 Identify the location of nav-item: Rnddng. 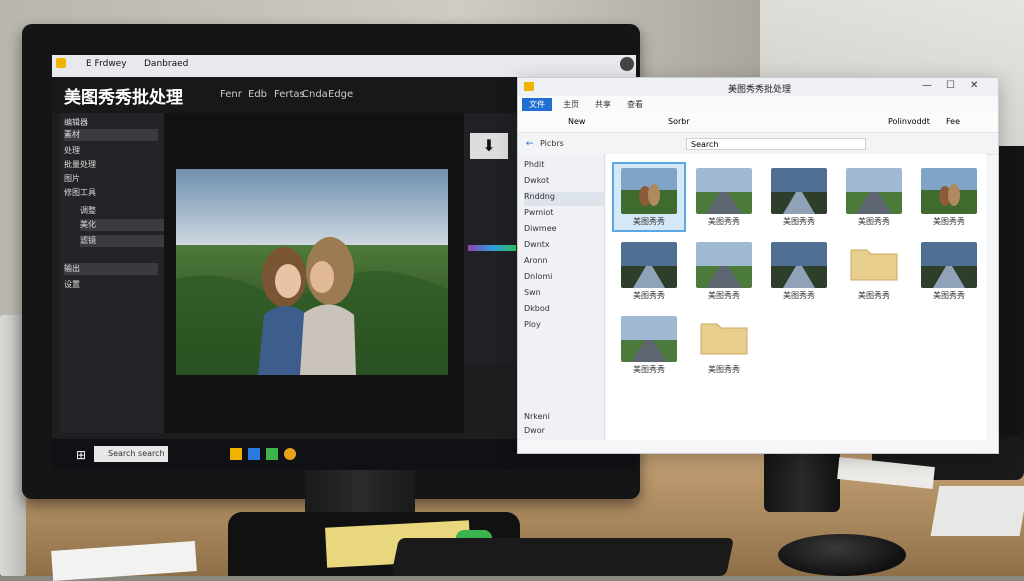
(564, 199).